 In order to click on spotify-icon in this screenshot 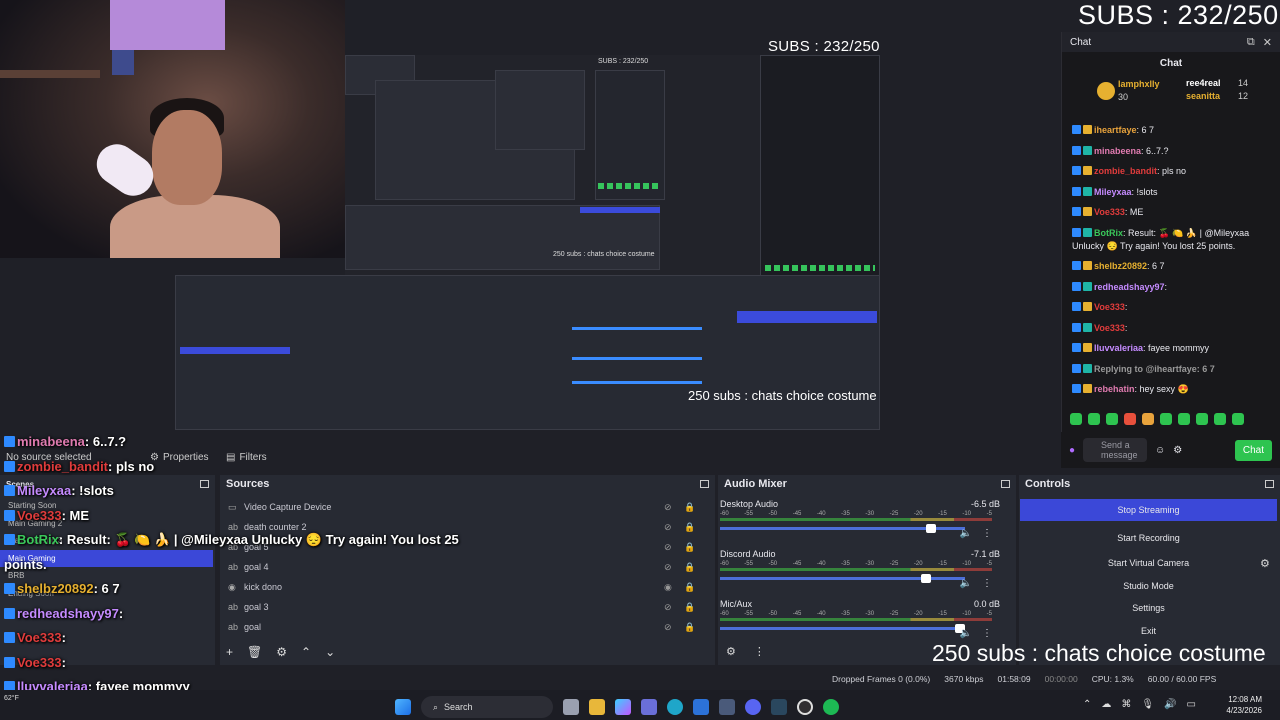, I will do `click(831, 707)`.